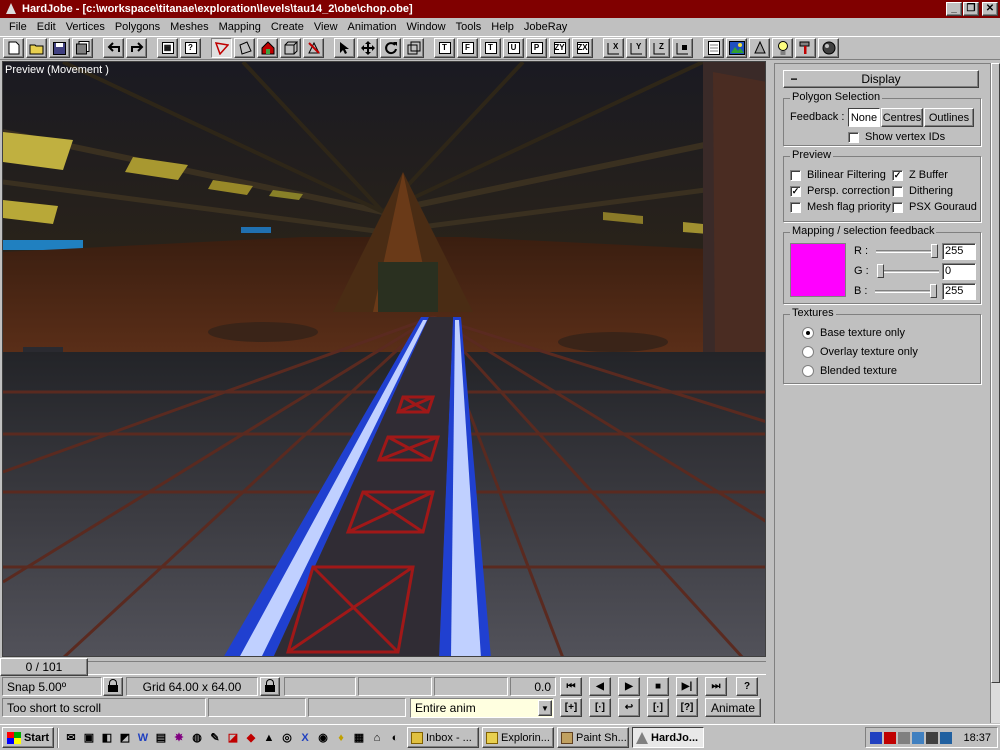 This screenshot has height=750, width=1000. What do you see at coordinates (840, 207) in the screenshot?
I see `mesh-flag-priority-checkbox: Mesh flag priority` at bounding box center [840, 207].